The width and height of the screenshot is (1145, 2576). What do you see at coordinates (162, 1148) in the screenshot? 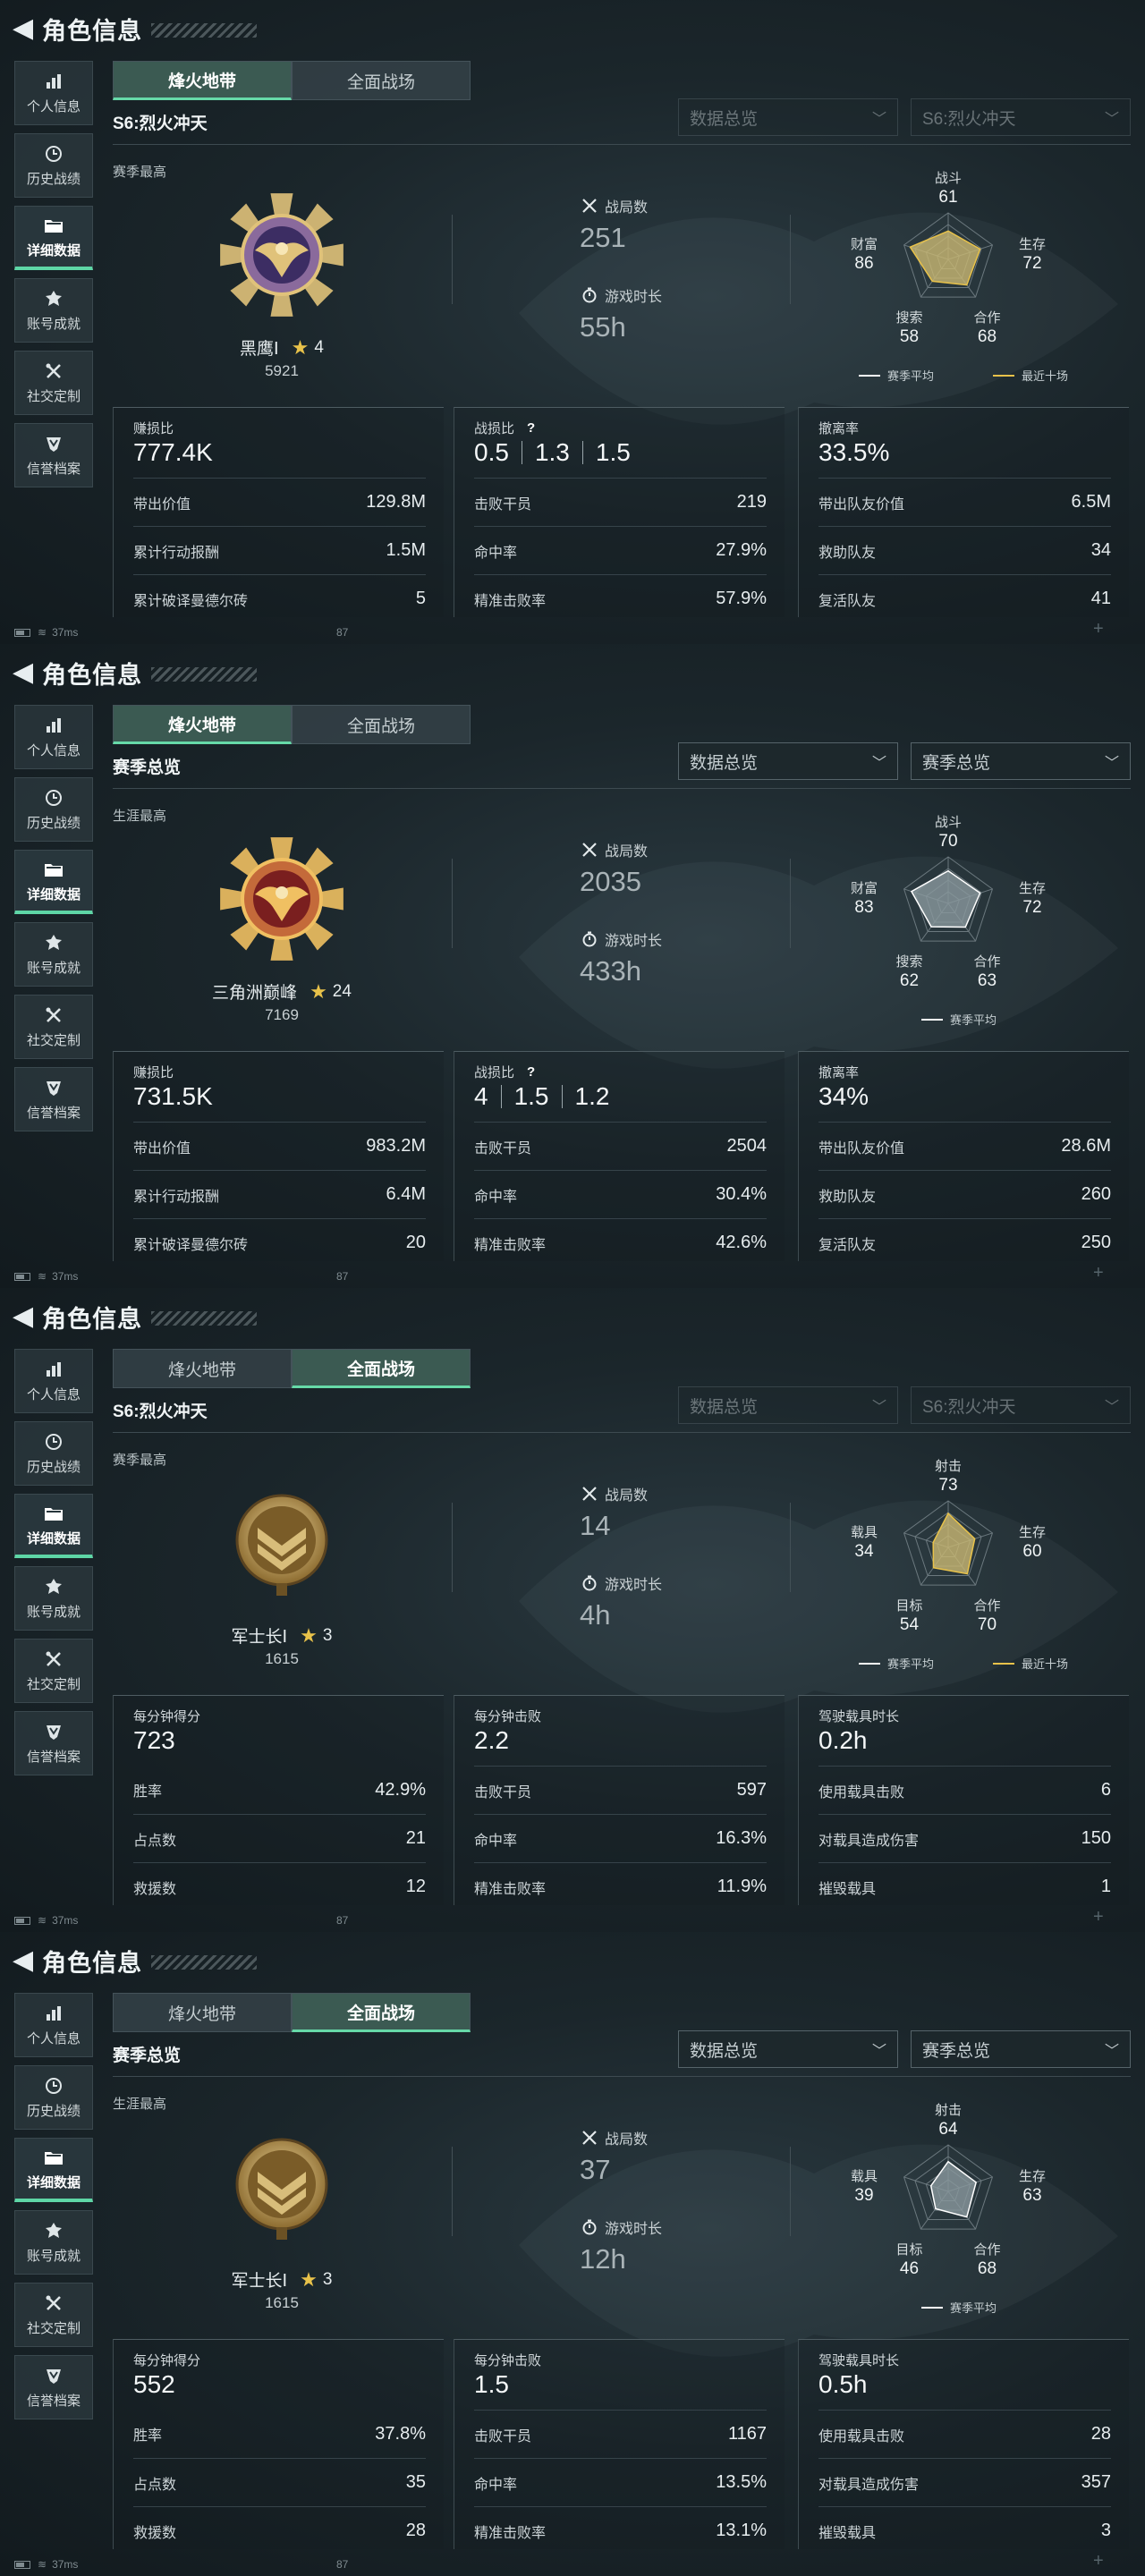
I see `stat-row-label: 带出价值` at bounding box center [162, 1148].